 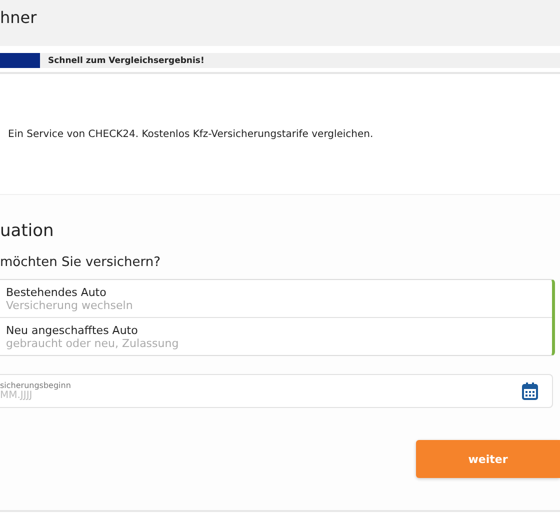 I want to click on option-label: Bestehendes Auto, so click(x=57, y=292).